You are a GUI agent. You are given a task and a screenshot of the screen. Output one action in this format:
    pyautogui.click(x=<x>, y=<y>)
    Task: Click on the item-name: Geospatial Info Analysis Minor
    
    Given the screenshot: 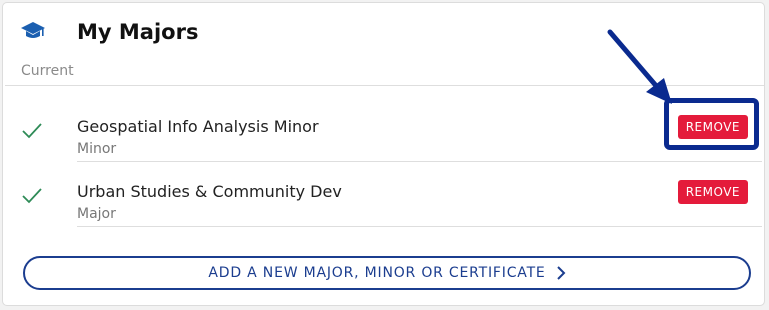 What is the action you would take?
    pyautogui.click(x=198, y=126)
    